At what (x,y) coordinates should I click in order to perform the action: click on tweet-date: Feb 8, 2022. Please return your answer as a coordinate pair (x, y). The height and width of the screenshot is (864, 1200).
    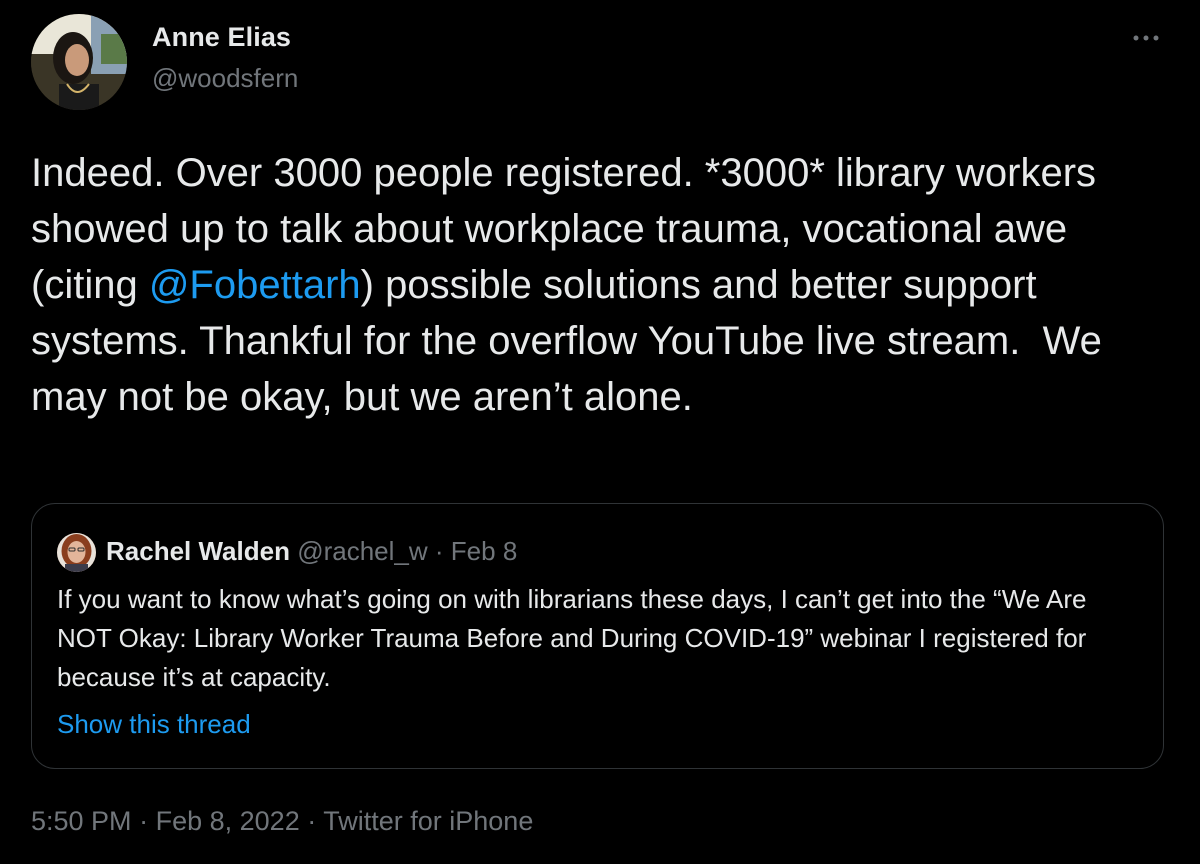
    Looking at the image, I should click on (228, 821).